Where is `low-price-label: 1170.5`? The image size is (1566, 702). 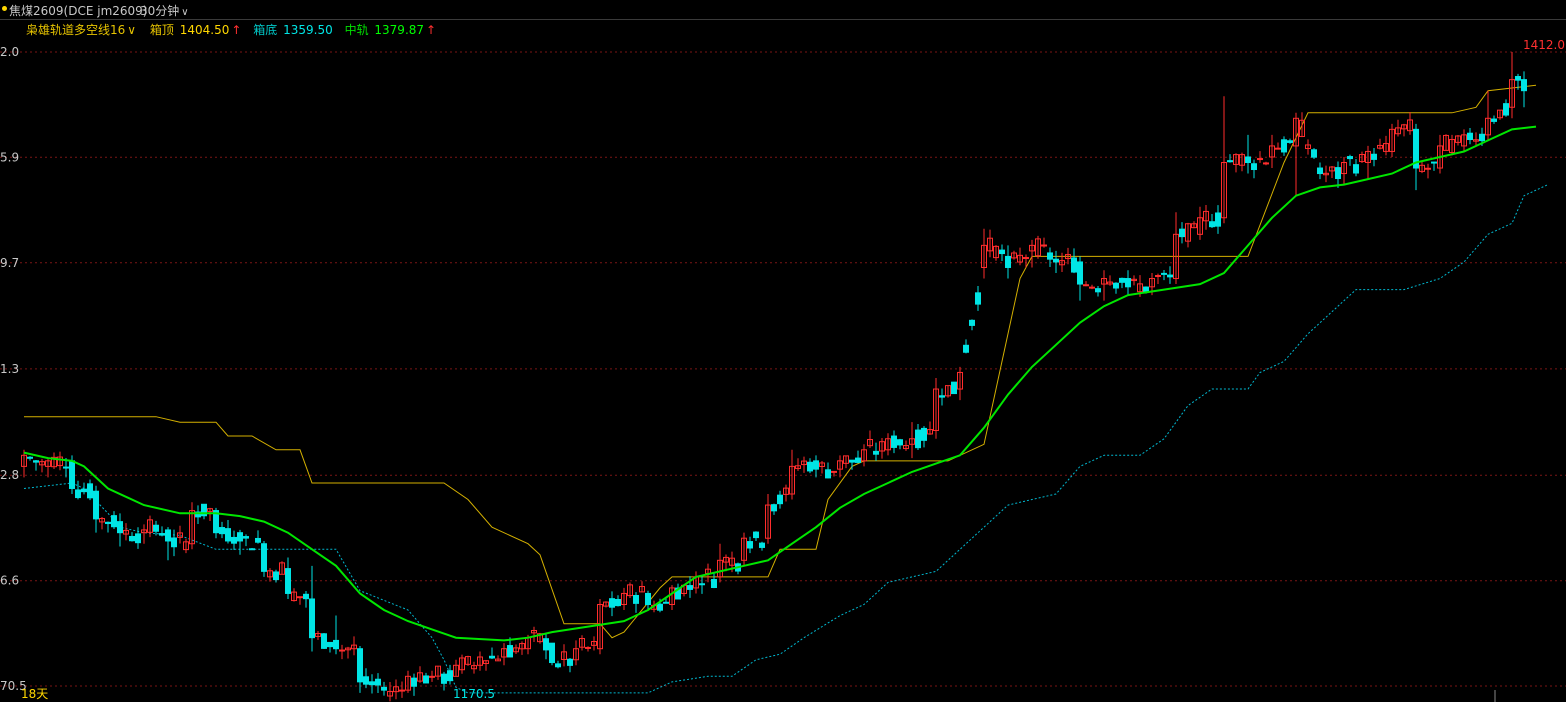 low-price-label: 1170.5 is located at coordinates (474, 694).